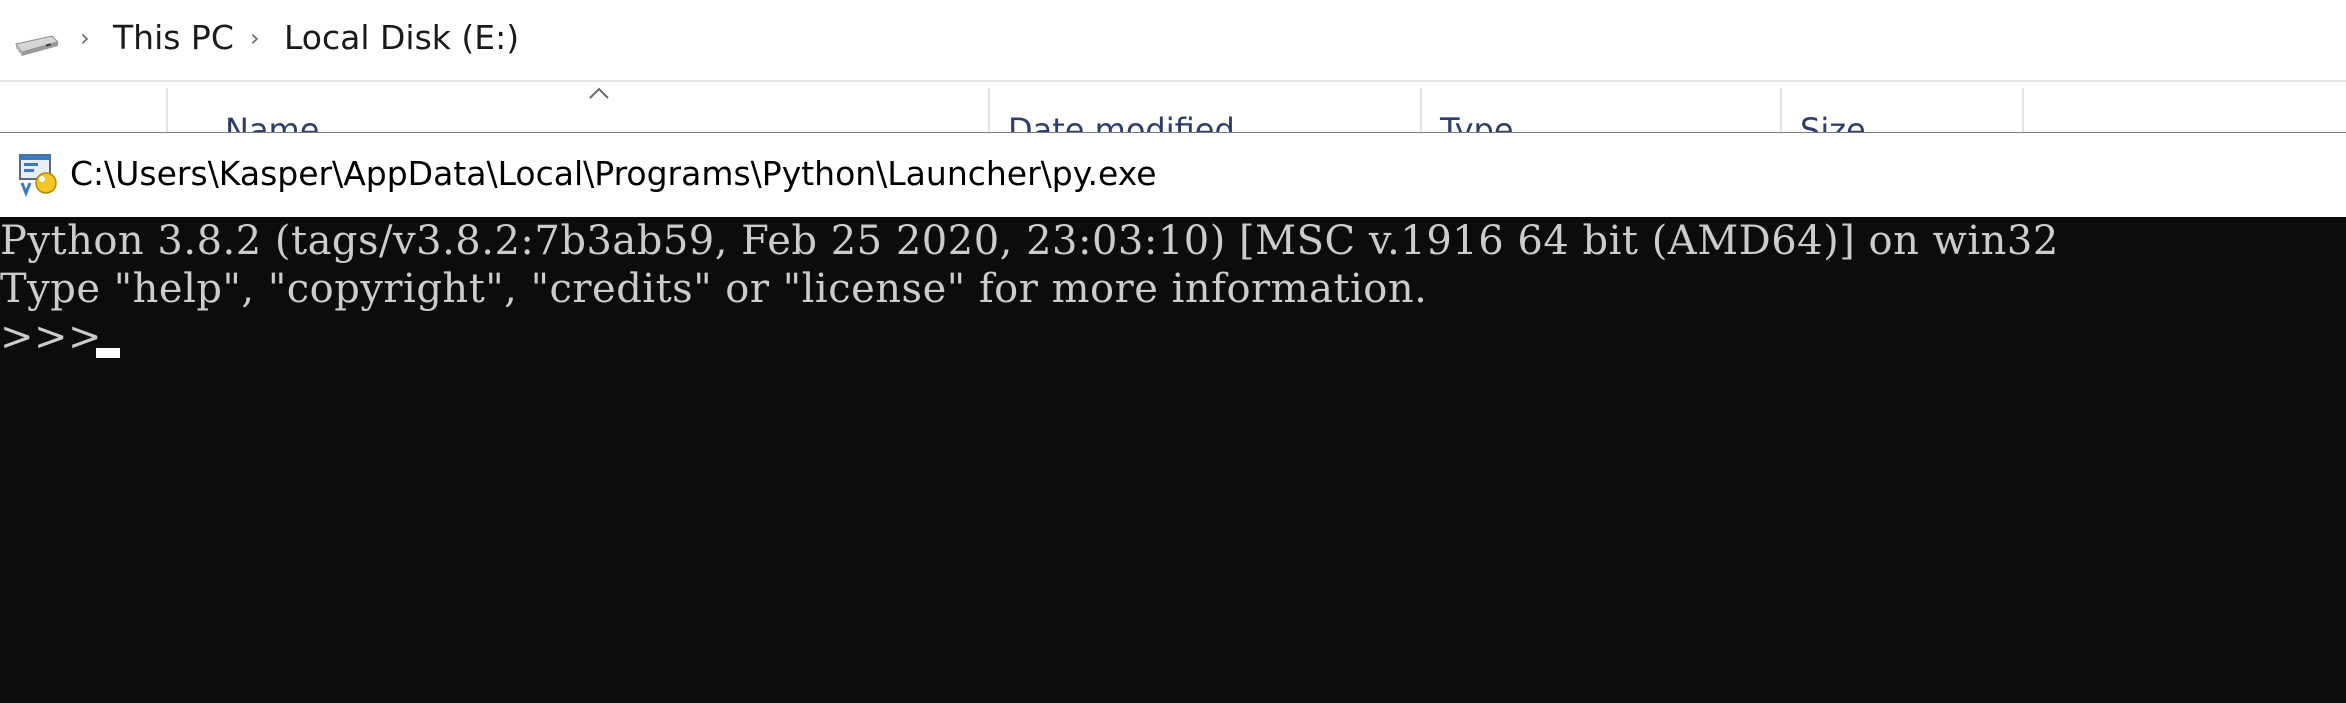 Image resolution: width=2346 pixels, height=703 pixels. Describe the element at coordinates (173, 38) in the screenshot. I see `breadcrumb-this-pc: This PC` at that location.